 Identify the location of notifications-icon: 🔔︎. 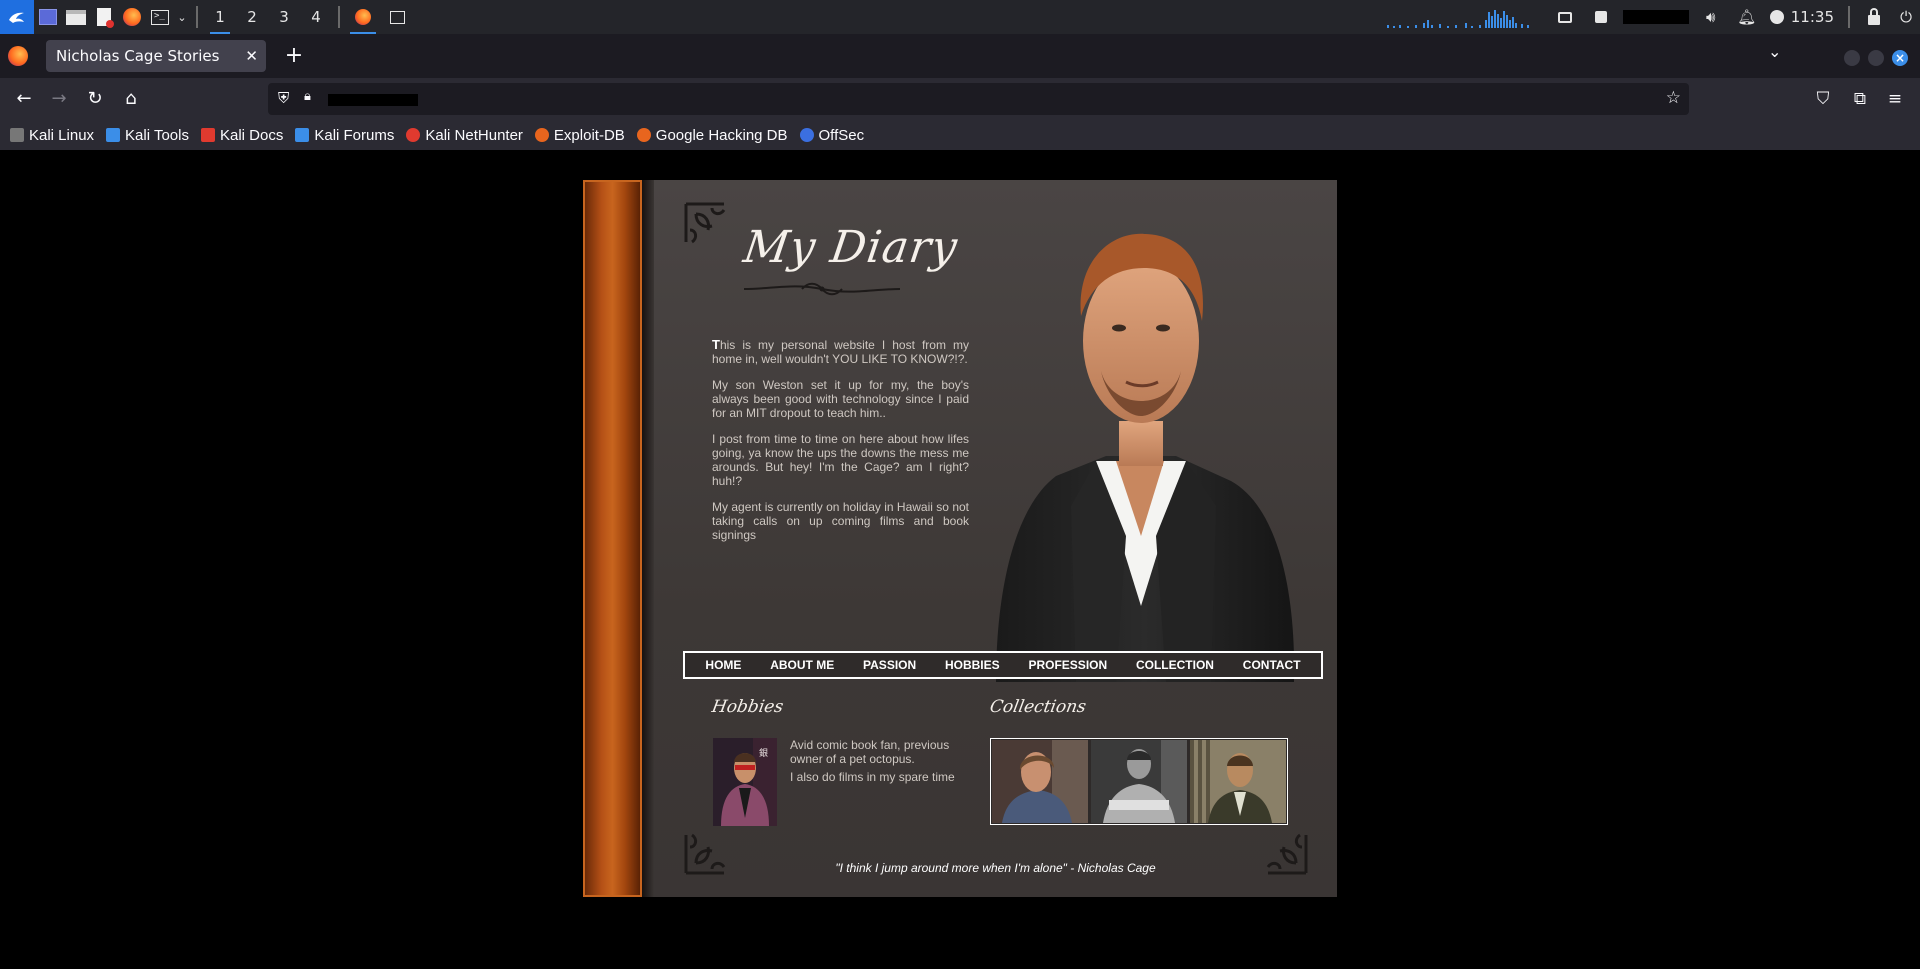
(1747, 17).